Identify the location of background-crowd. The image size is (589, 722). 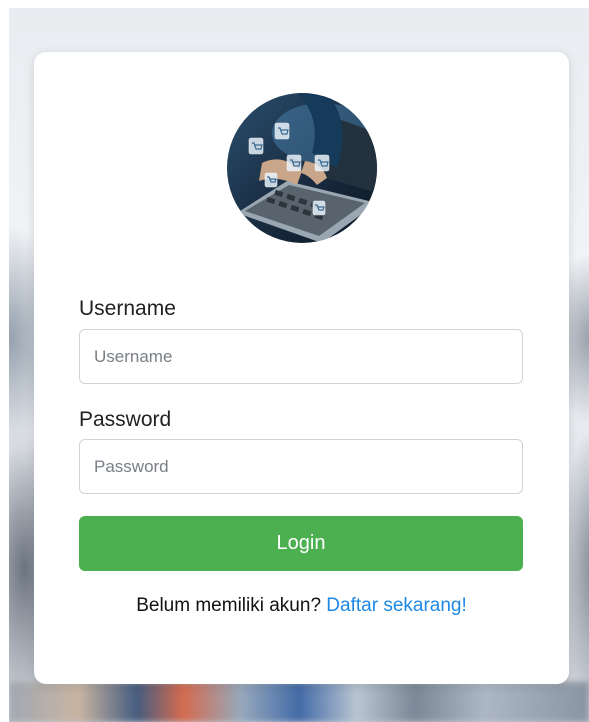
(299, 702).